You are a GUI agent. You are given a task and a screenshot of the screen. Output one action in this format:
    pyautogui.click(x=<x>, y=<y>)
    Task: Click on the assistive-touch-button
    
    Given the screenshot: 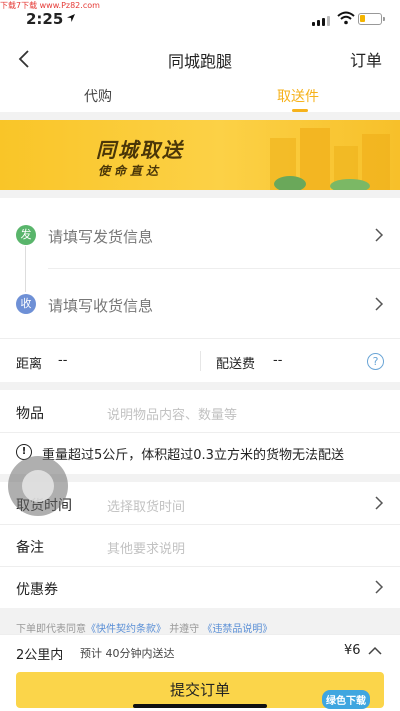 What is the action you would take?
    pyautogui.click(x=38, y=486)
    